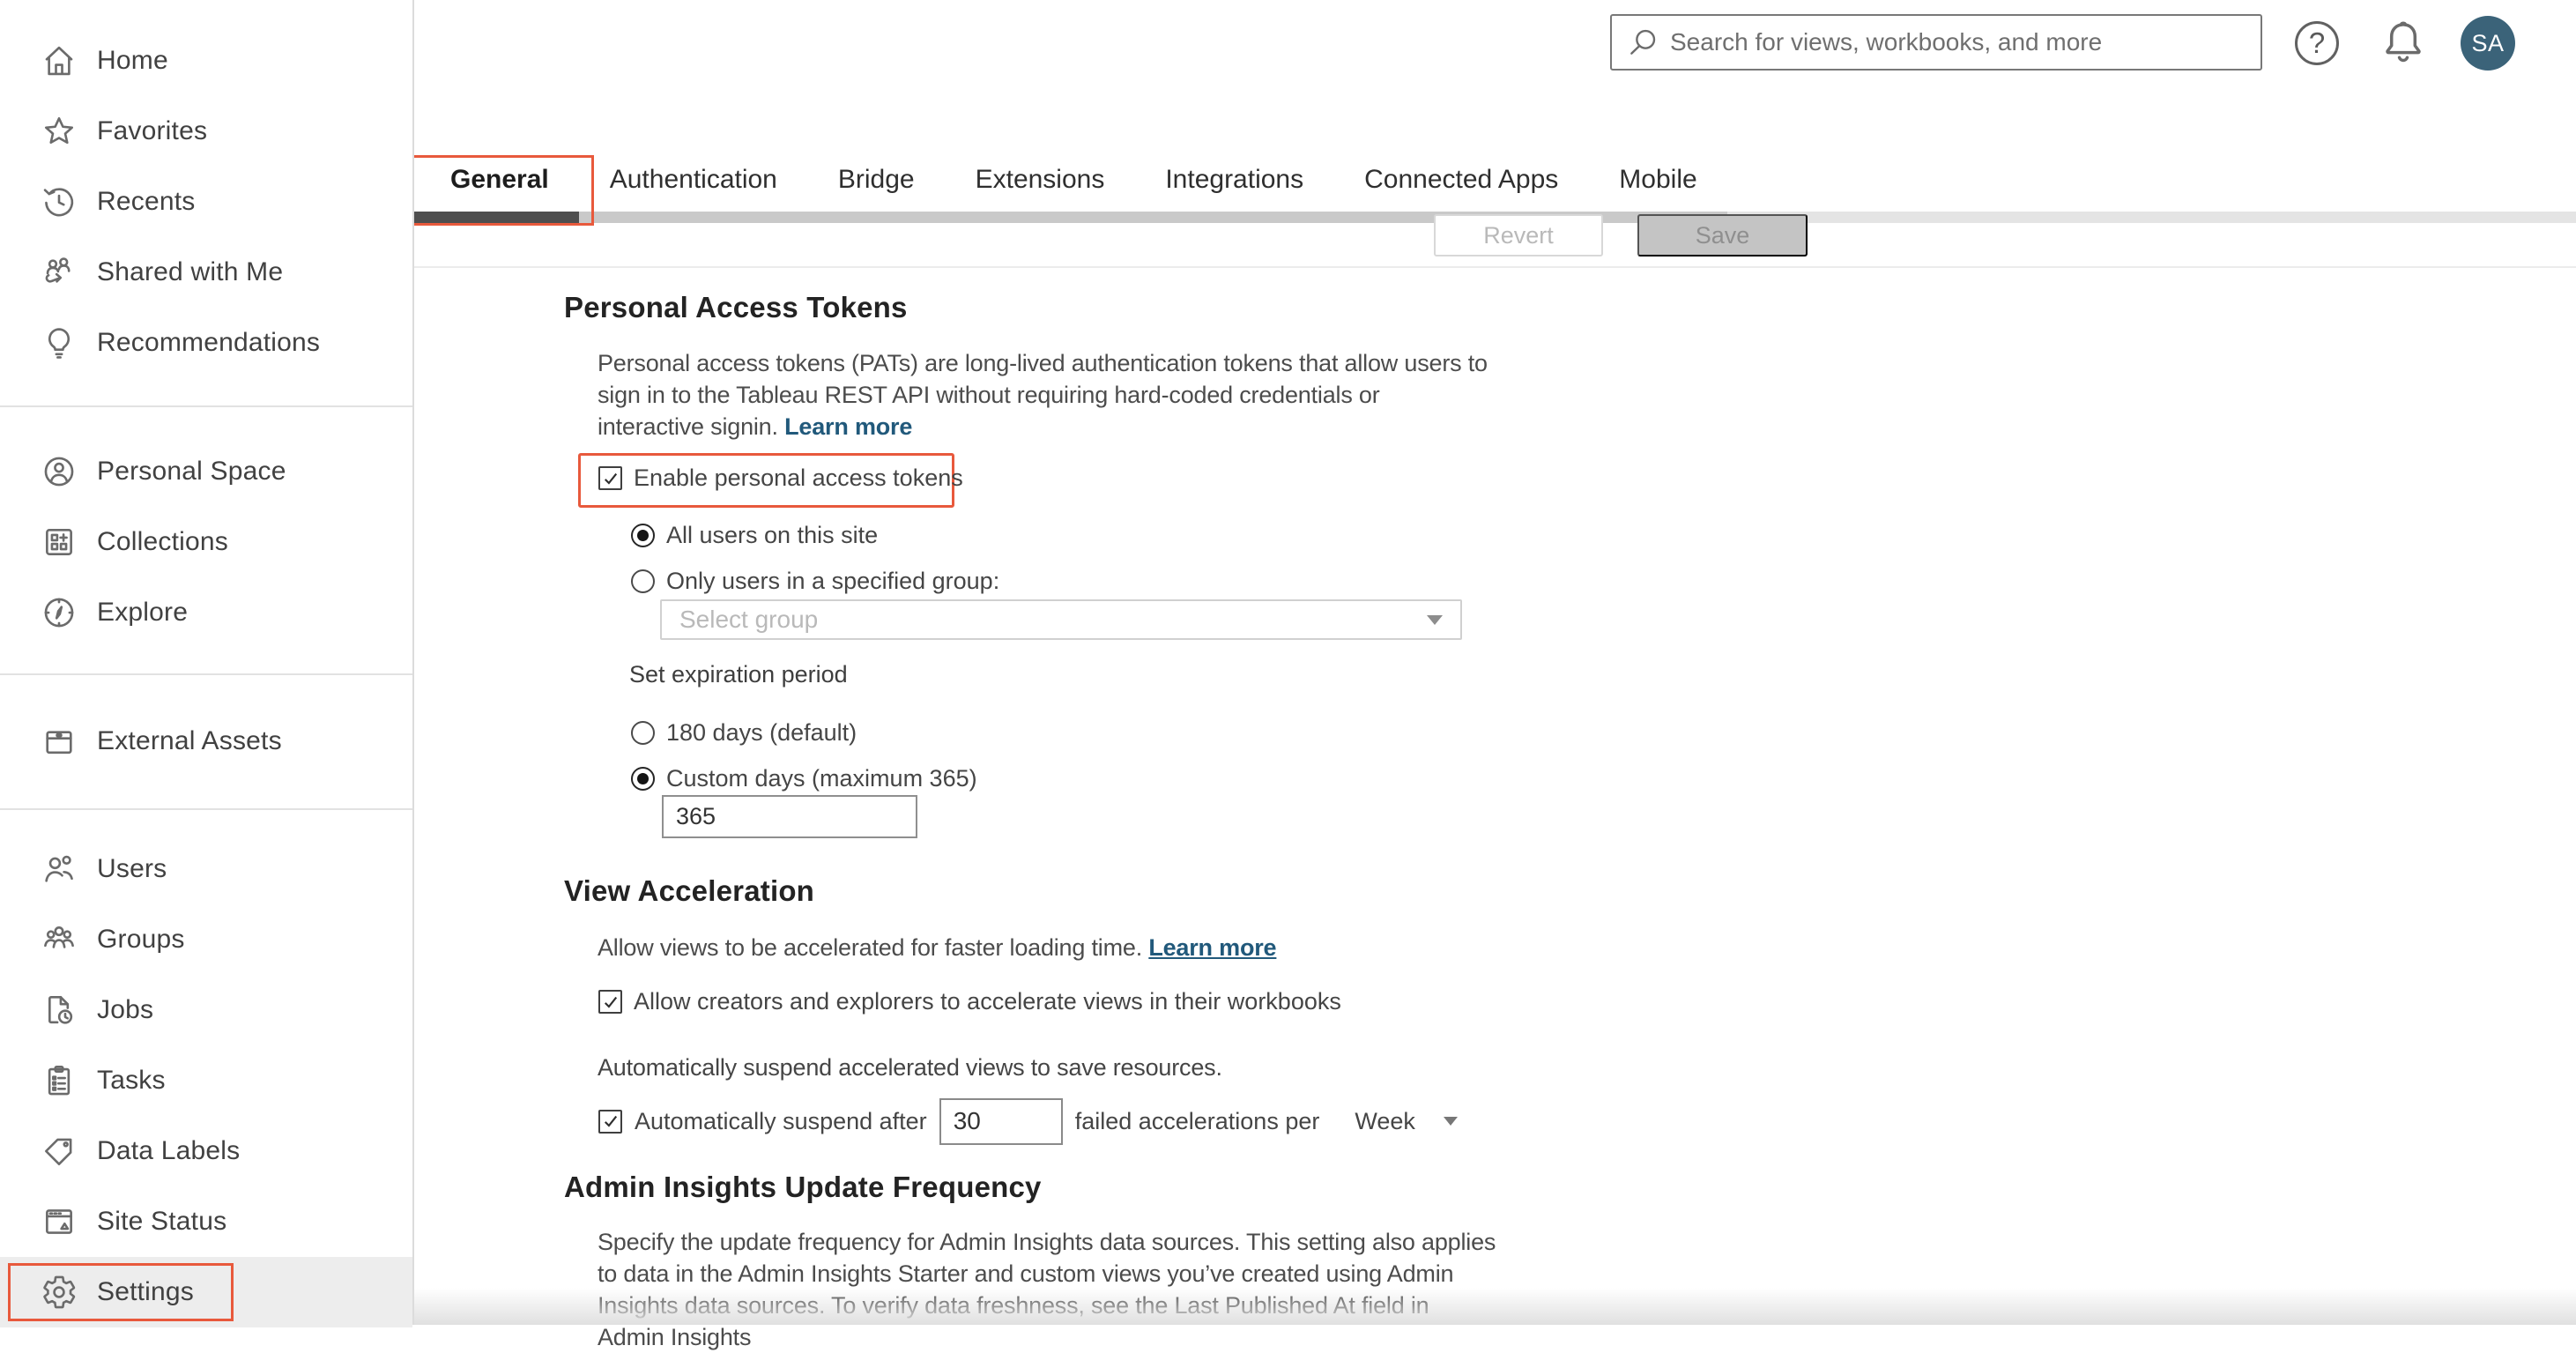 Image resolution: width=2576 pixels, height=1353 pixels. I want to click on history-clock-icon, so click(59, 201).